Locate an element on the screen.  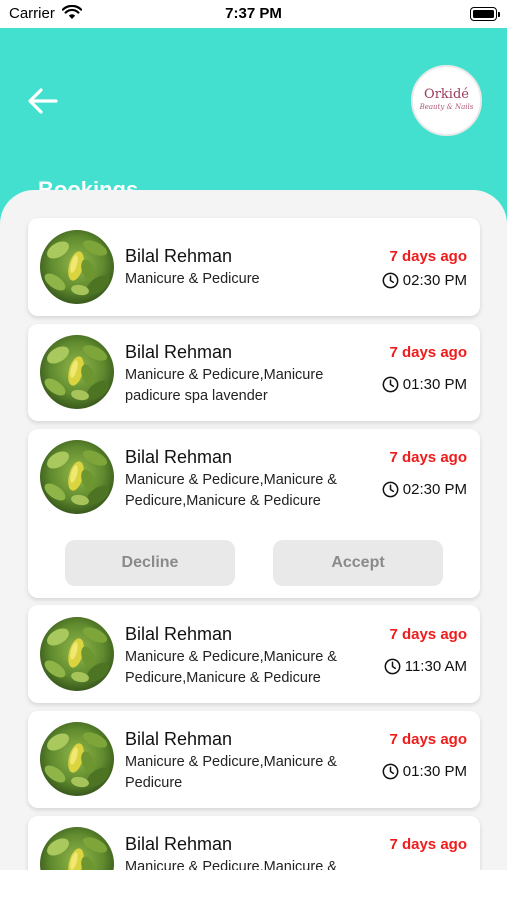
bottom-safe-area is located at coordinates (253, 885).